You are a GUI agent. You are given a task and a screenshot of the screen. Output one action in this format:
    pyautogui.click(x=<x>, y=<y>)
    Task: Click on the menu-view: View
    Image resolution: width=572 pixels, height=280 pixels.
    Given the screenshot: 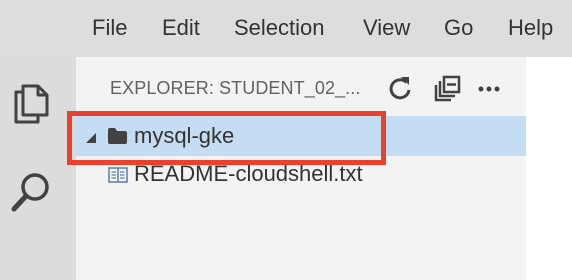 What is the action you would take?
    pyautogui.click(x=386, y=28)
    